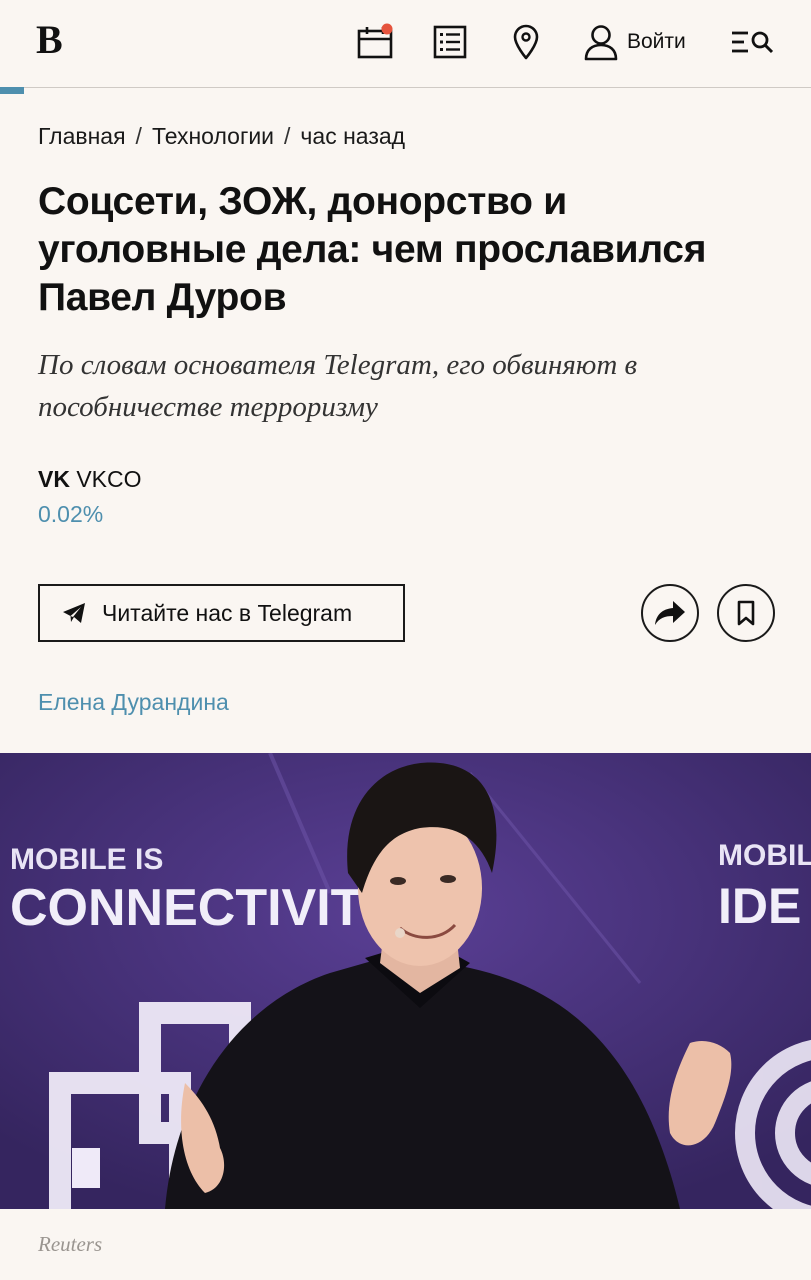 The height and width of the screenshot is (1280, 811). I want to click on breadcrumb: Главная / Технологии / час назад, so click(221, 136).